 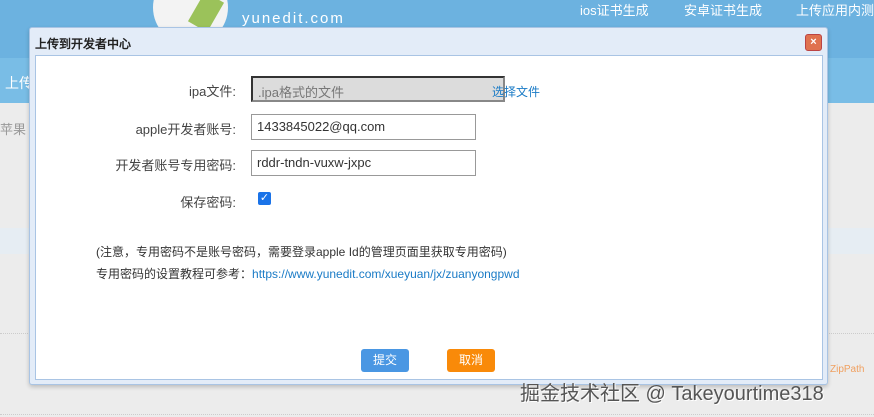 What do you see at coordinates (264, 198) in the screenshot?
I see `save-password-checkbox: ✓` at bounding box center [264, 198].